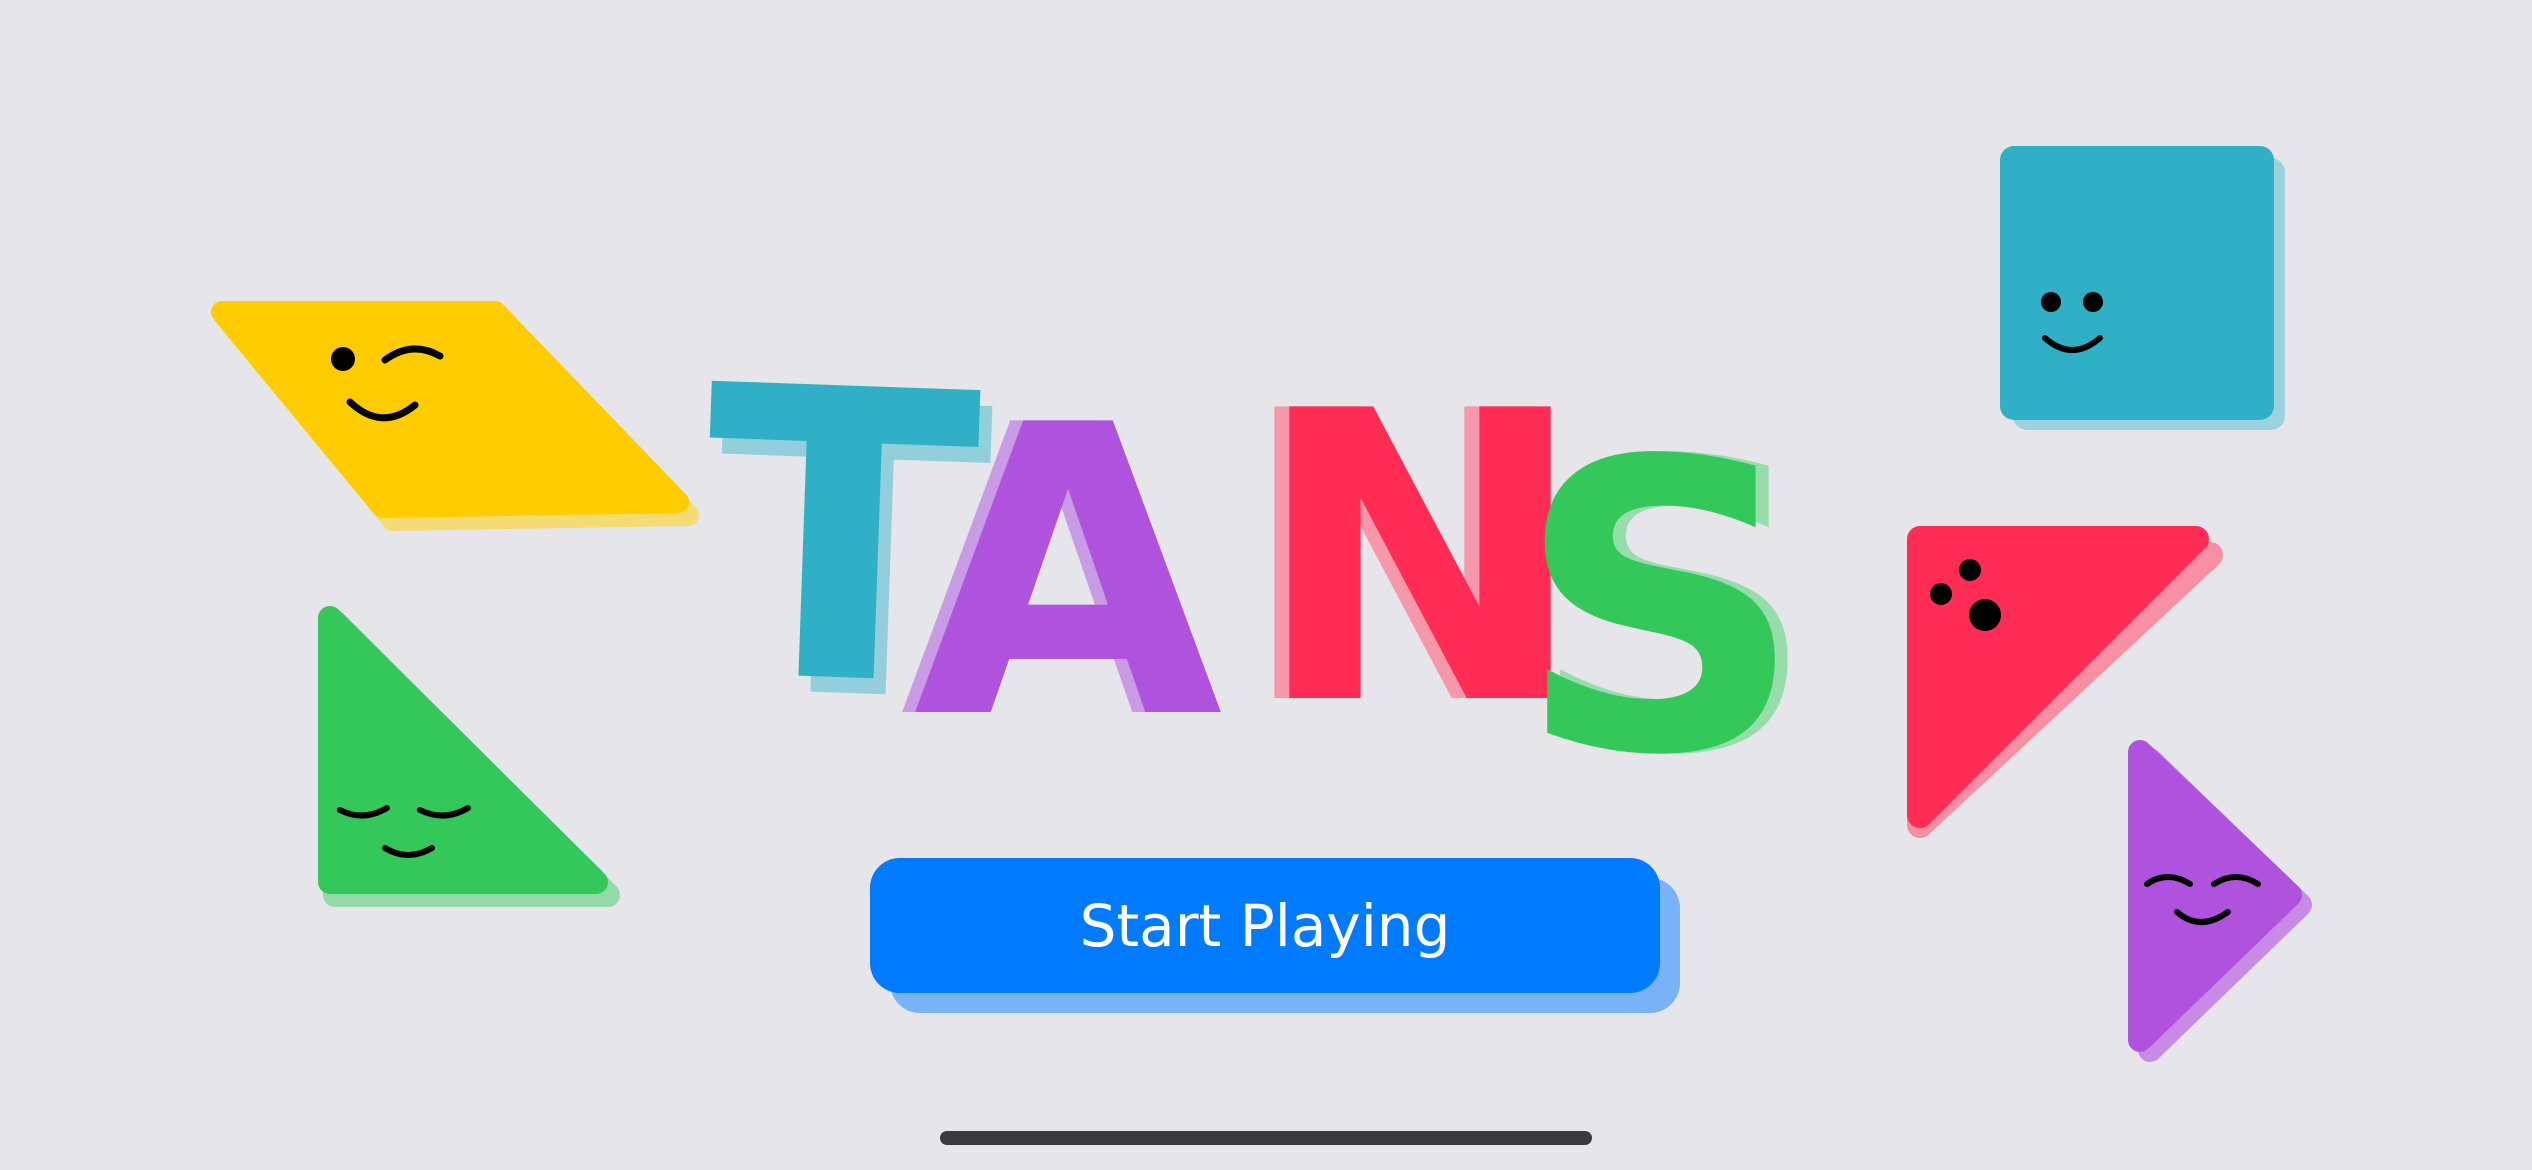 This screenshot has height=1170, width=2532. I want to click on title-letter-s: S S, so click(1666, 610).